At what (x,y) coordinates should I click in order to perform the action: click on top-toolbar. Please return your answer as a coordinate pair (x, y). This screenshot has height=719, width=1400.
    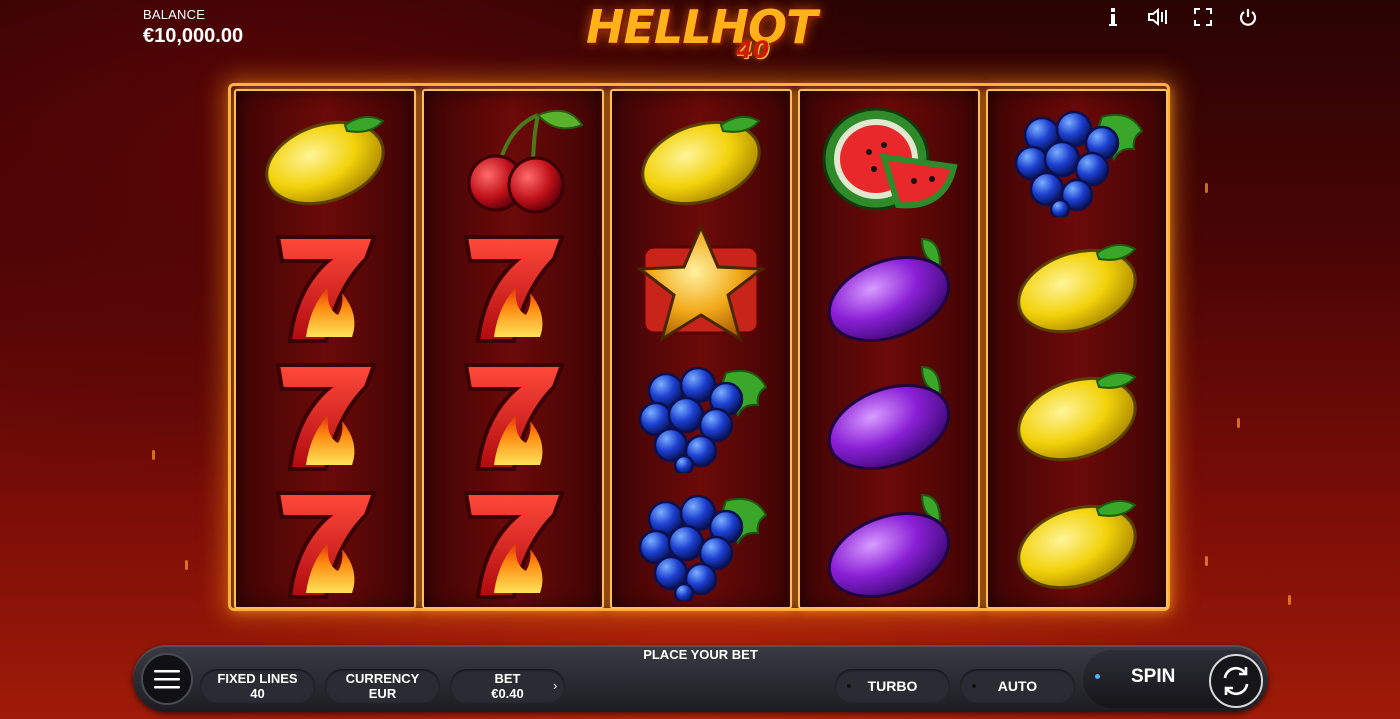
    Looking at the image, I should click on (1180, 17).